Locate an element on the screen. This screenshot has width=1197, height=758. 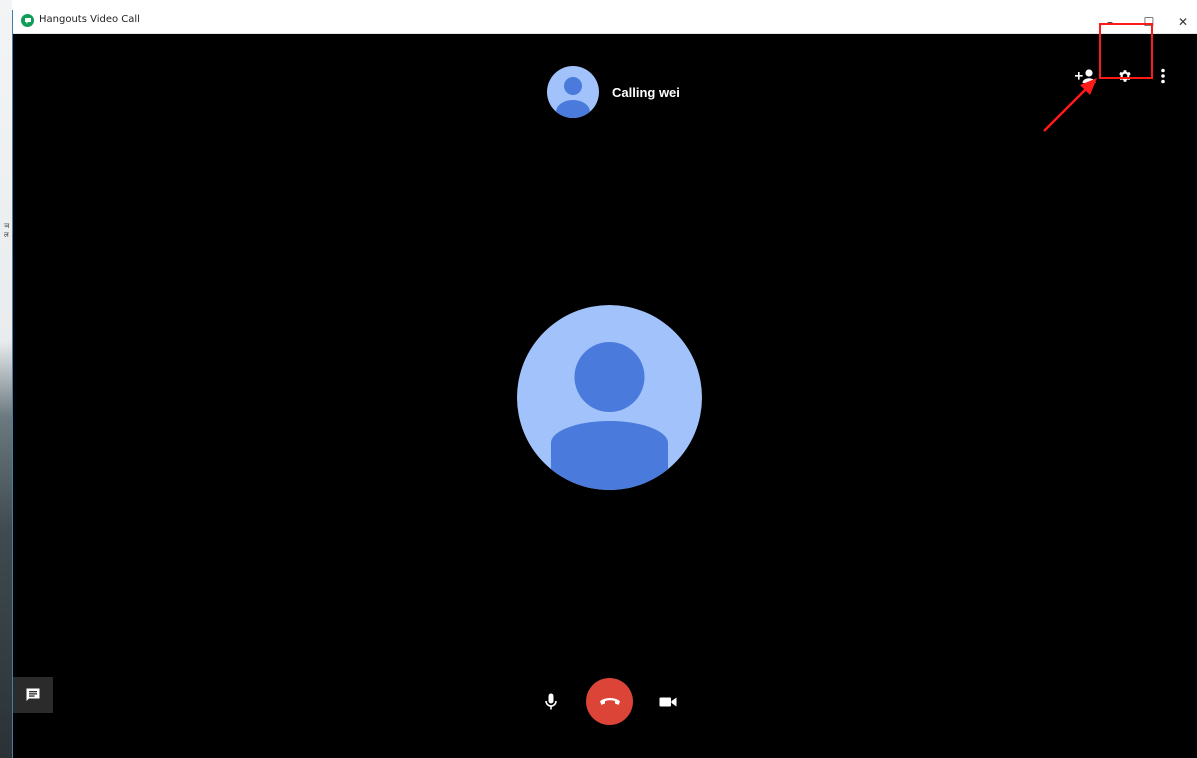
more-options-button is located at coordinates (1163, 76).